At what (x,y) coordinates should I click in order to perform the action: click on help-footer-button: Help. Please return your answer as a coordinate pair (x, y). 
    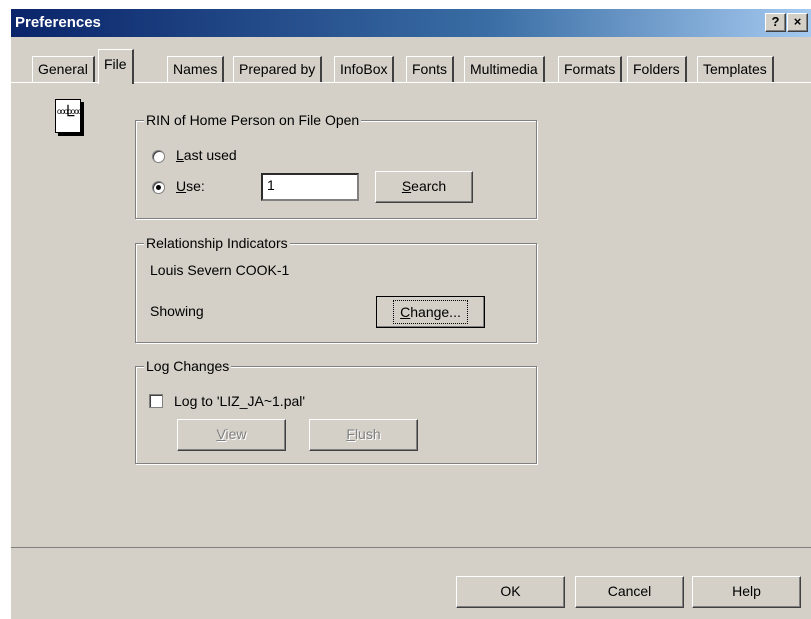
    Looking at the image, I should click on (746, 592).